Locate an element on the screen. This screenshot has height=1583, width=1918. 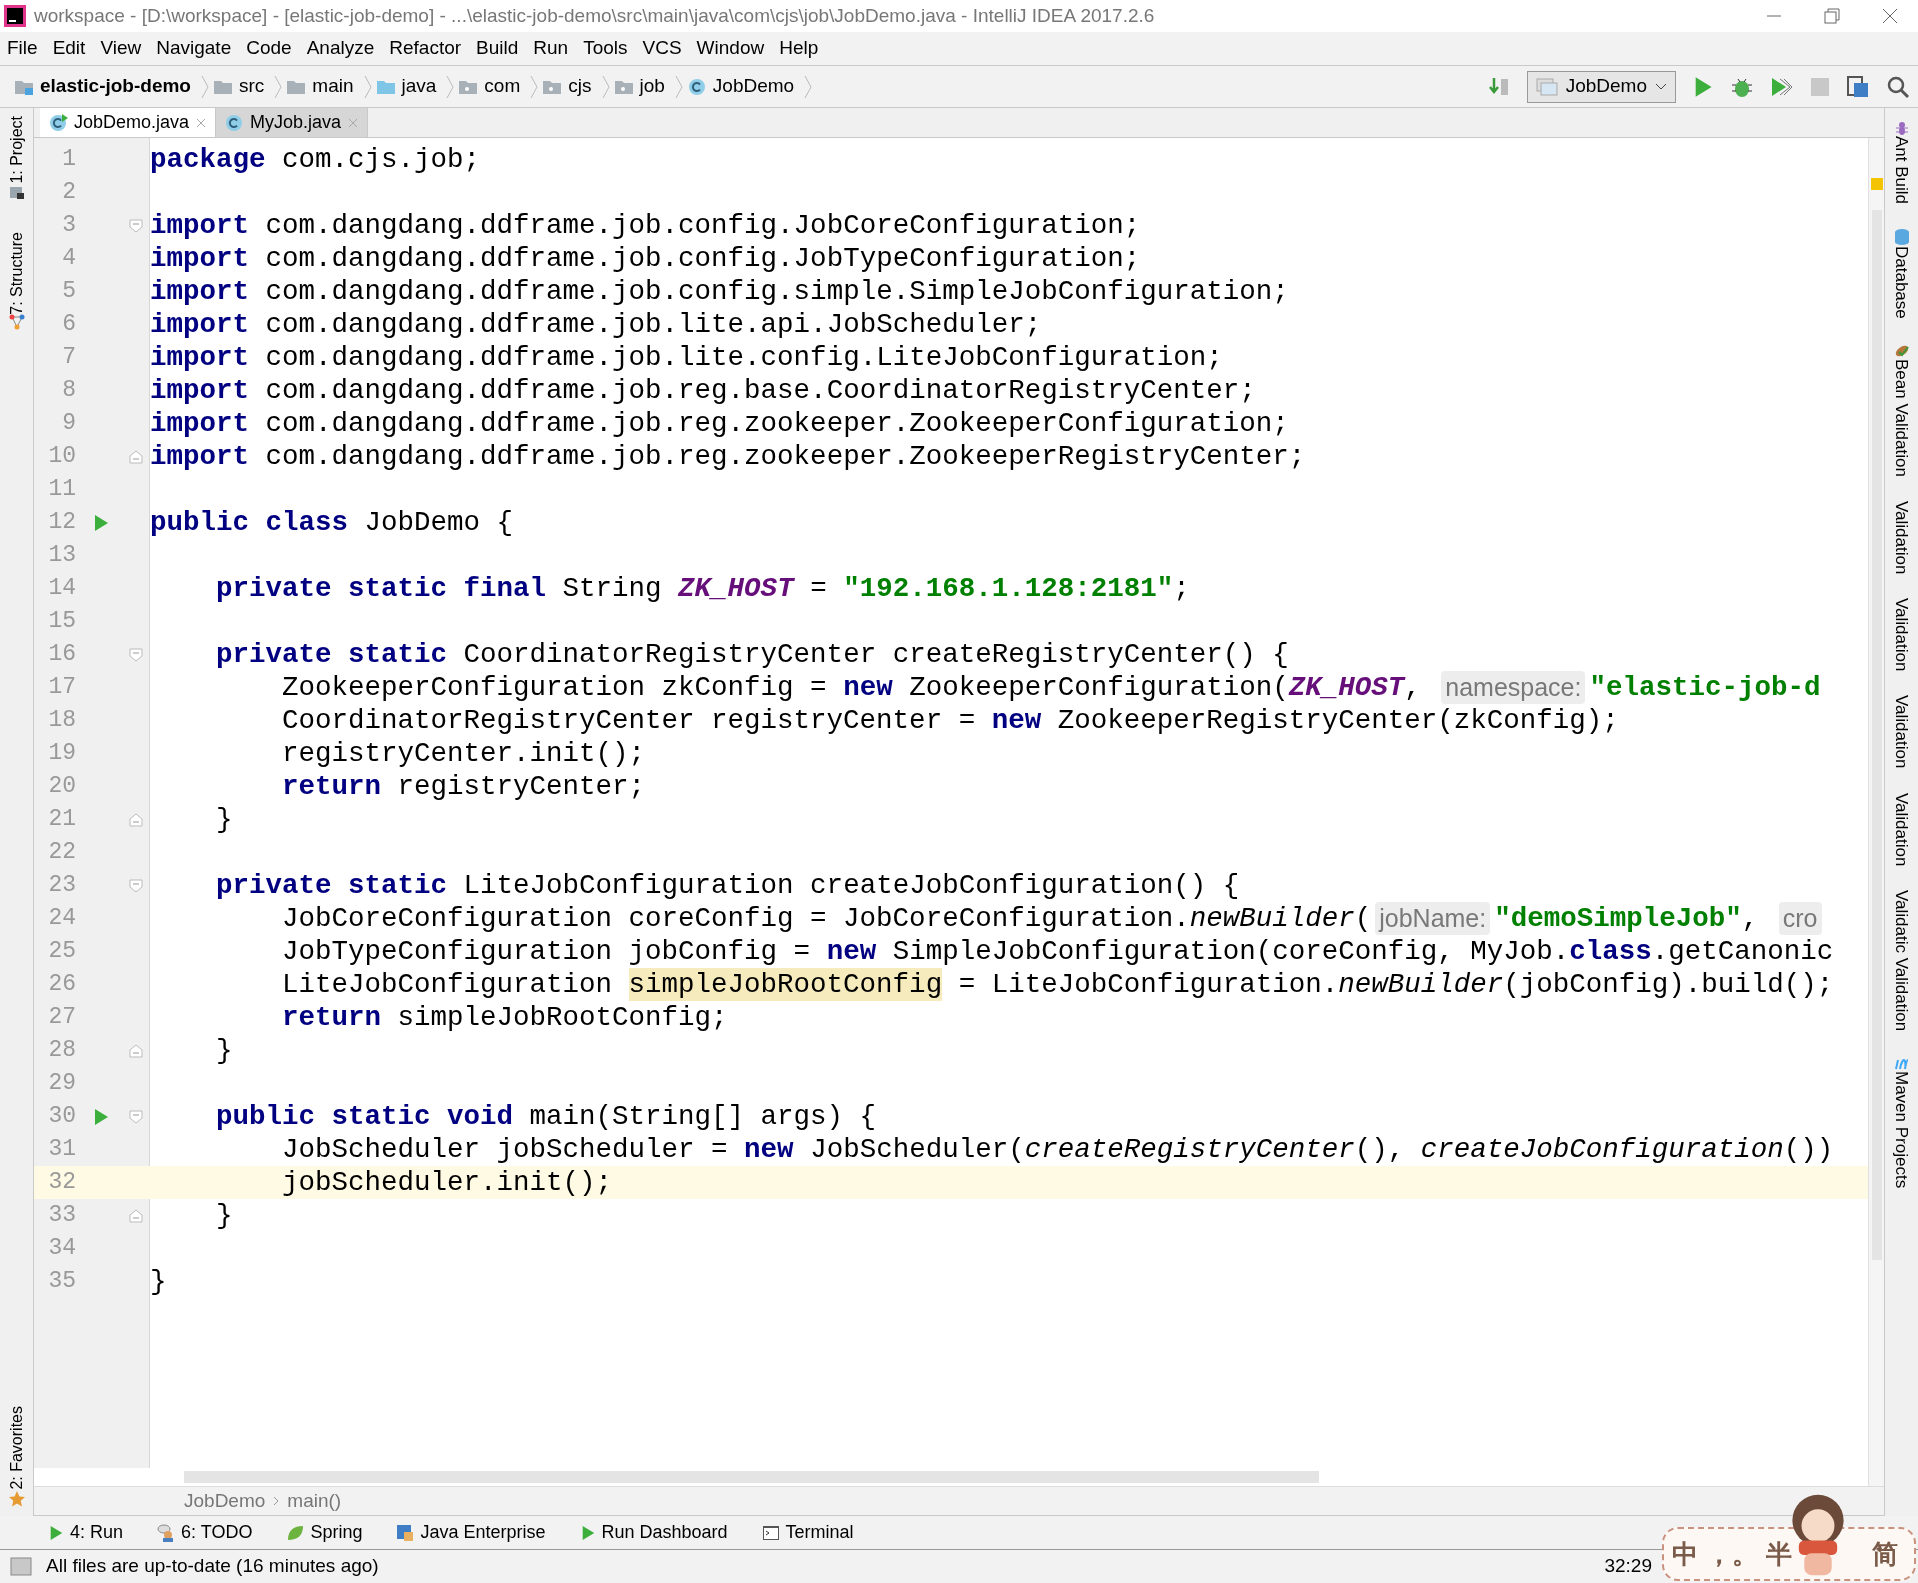
tool-window-button: 7: Structure is located at coordinates (18, 273).